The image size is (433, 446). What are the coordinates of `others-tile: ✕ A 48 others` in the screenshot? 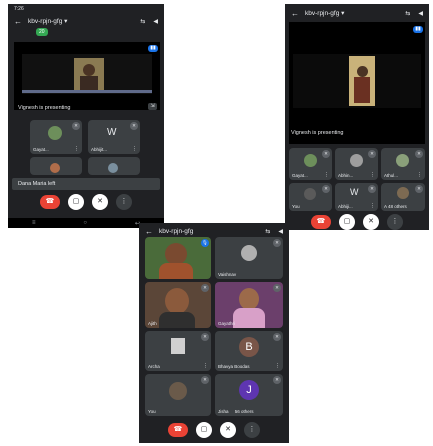 It's located at (403, 197).